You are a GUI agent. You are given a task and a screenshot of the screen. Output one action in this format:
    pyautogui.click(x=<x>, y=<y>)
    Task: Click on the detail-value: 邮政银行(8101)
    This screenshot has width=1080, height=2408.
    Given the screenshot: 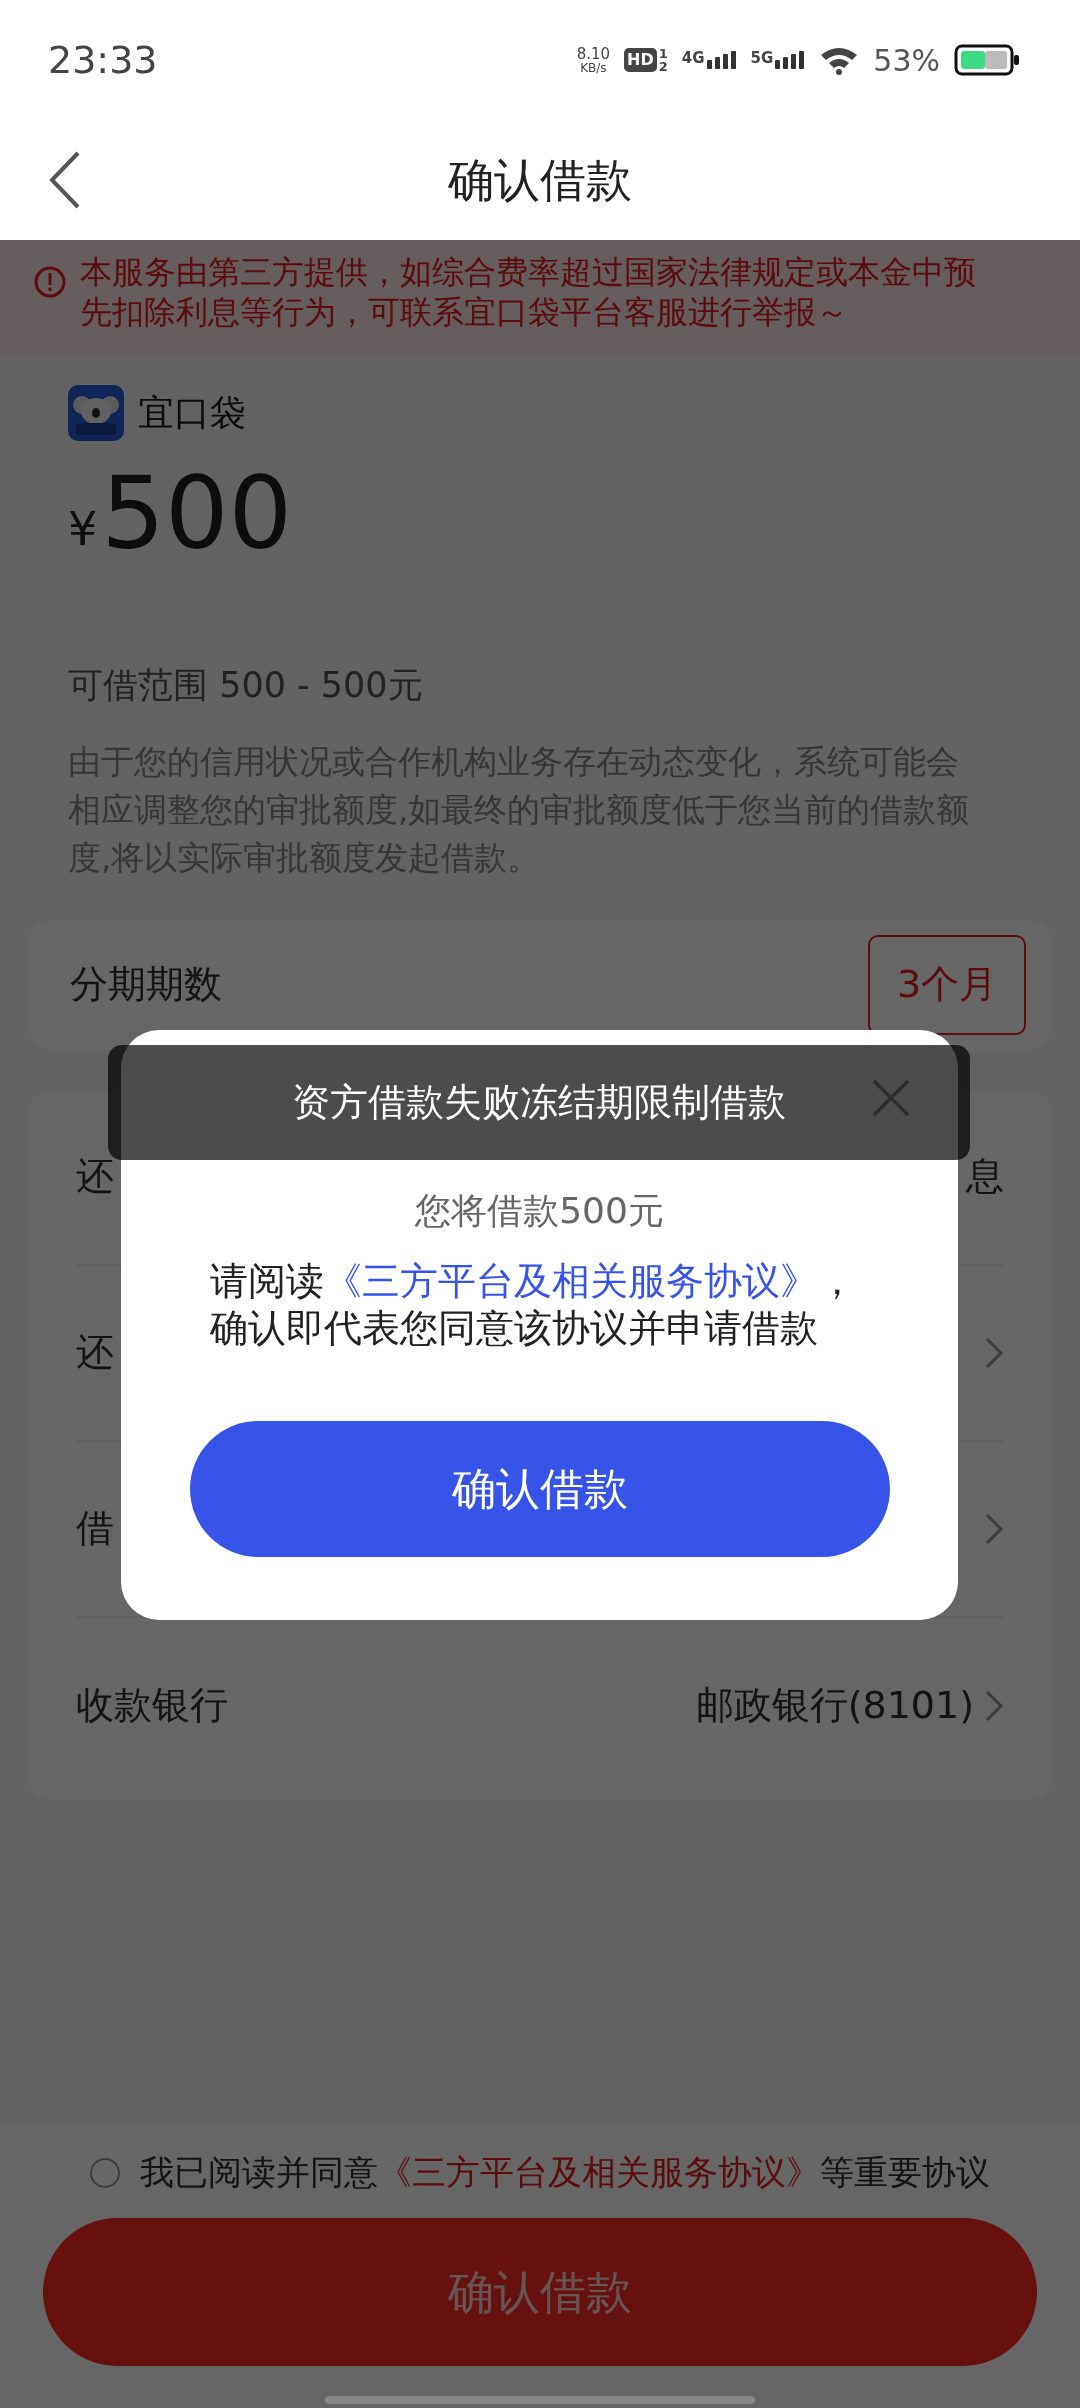 What is the action you would take?
    pyautogui.click(x=834, y=1705)
    